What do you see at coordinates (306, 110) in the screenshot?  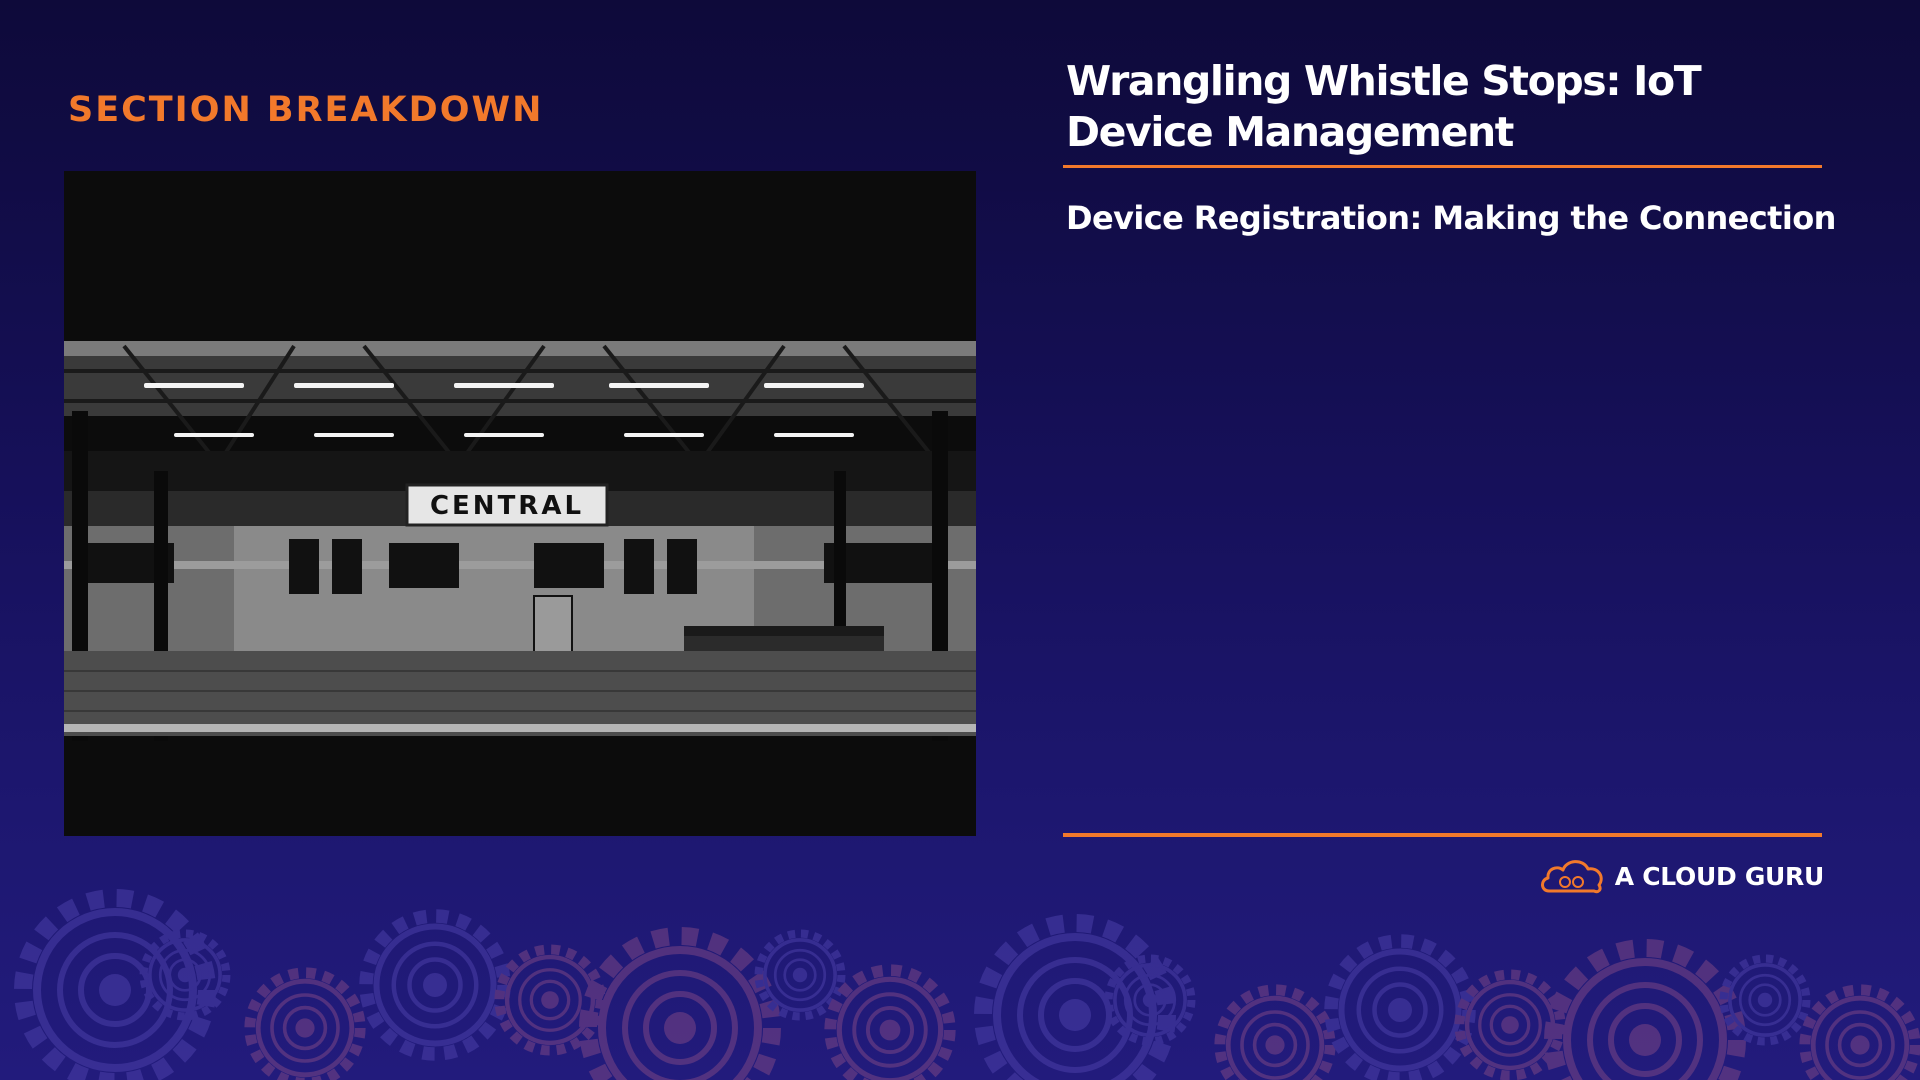 I see `section-label: SECTION BREAKDOWN` at bounding box center [306, 110].